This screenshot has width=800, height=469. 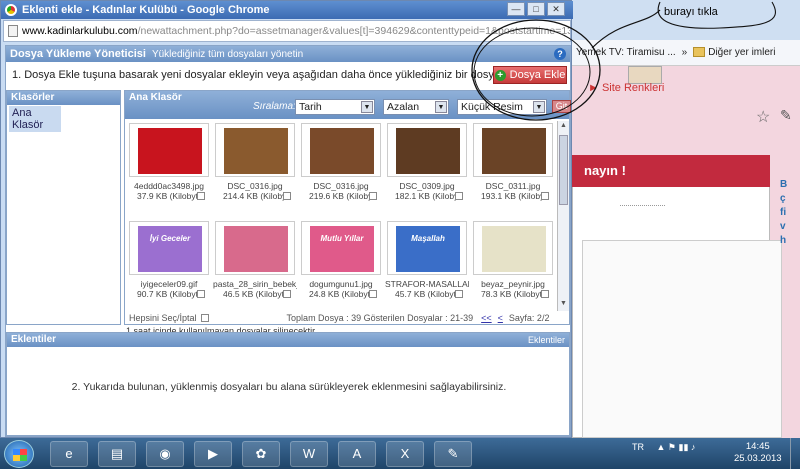 What do you see at coordinates (453, 454) in the screenshot?
I see `paint-icon: ✎` at bounding box center [453, 454].